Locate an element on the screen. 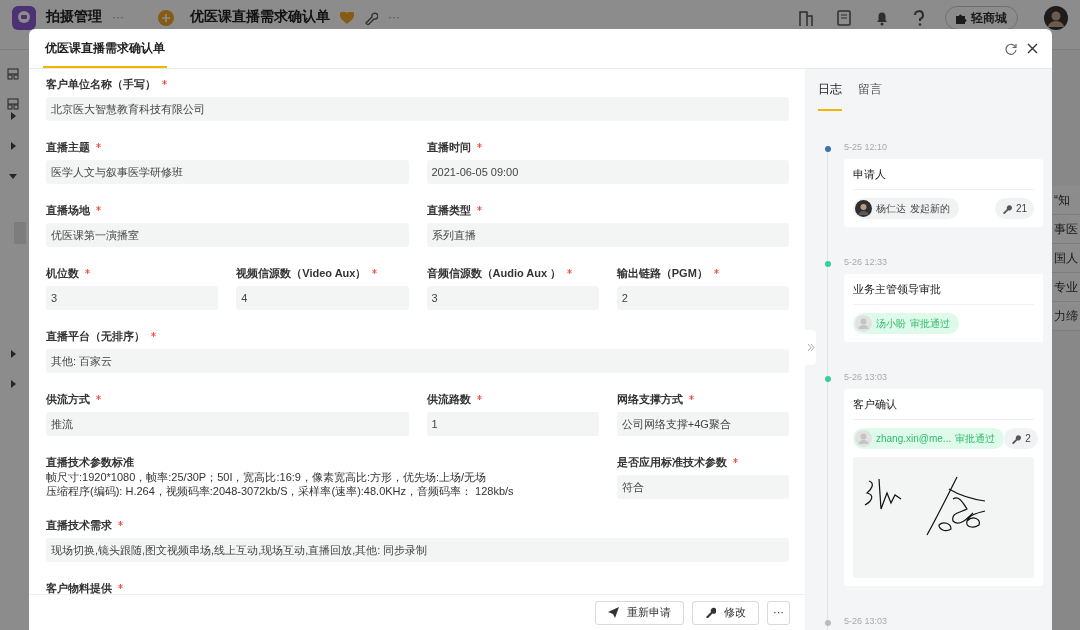 This screenshot has height=630, width=1080. field-label: 音频信源数（Audio Aux ） is located at coordinates (494, 273).